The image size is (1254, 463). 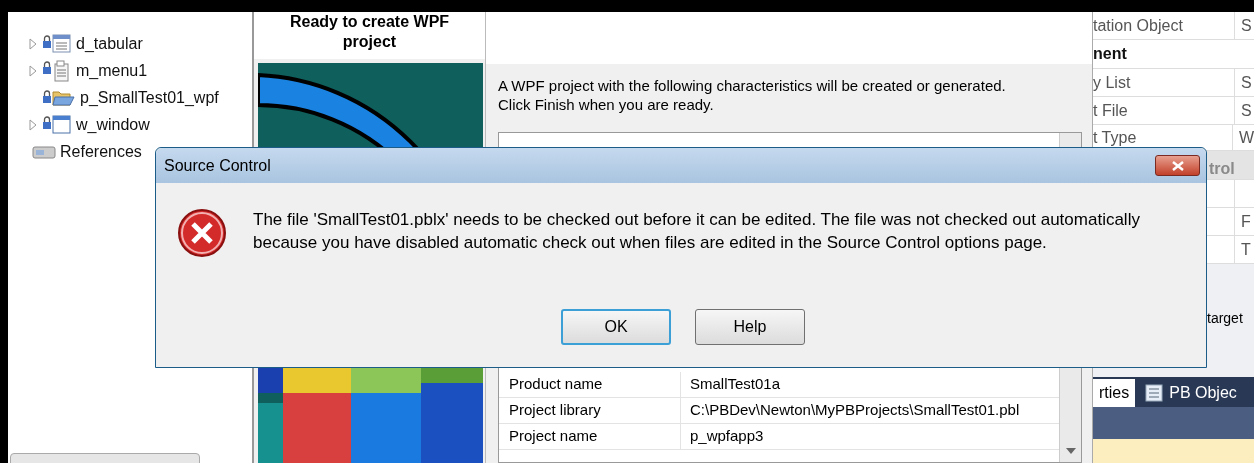 What do you see at coordinates (590, 410) in the screenshot?
I see `table-cell: Project library` at bounding box center [590, 410].